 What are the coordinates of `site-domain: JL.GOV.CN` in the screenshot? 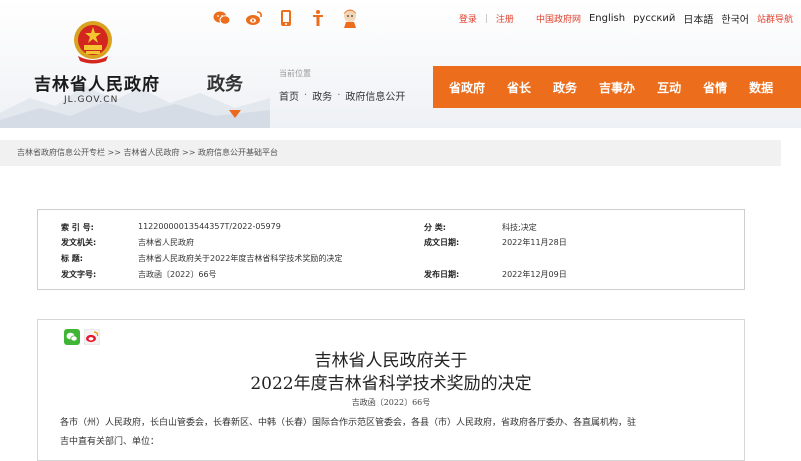 It's located at (91, 100).